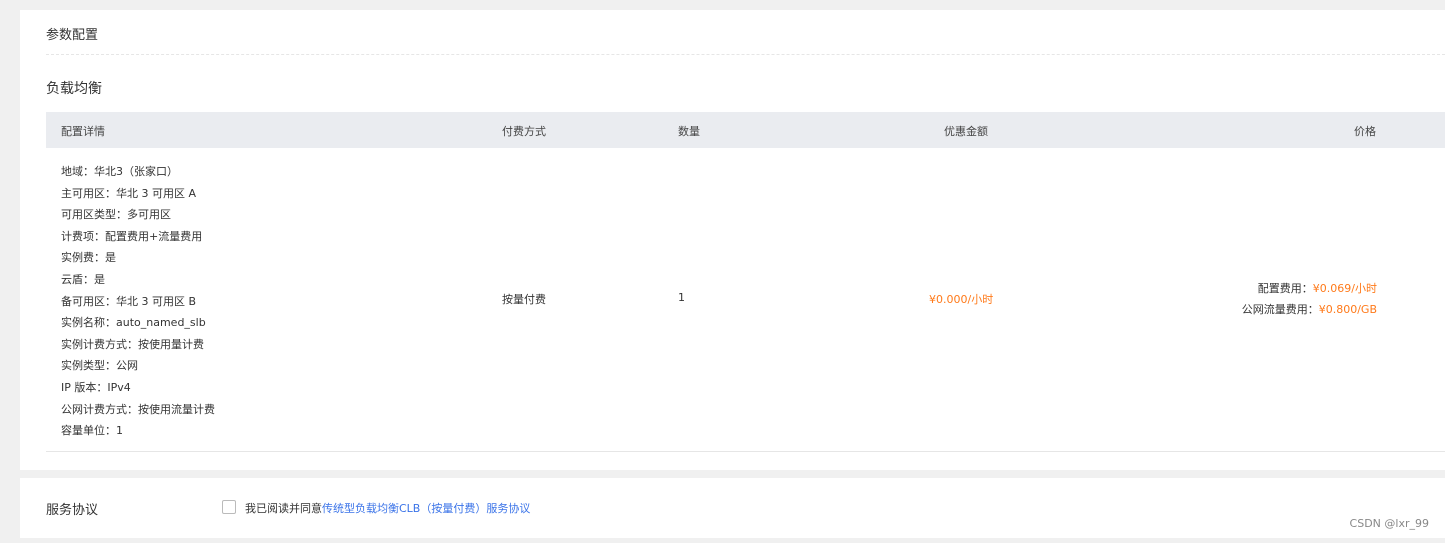  What do you see at coordinates (72, 510) in the screenshot?
I see `agreement-title: 服务协议` at bounding box center [72, 510].